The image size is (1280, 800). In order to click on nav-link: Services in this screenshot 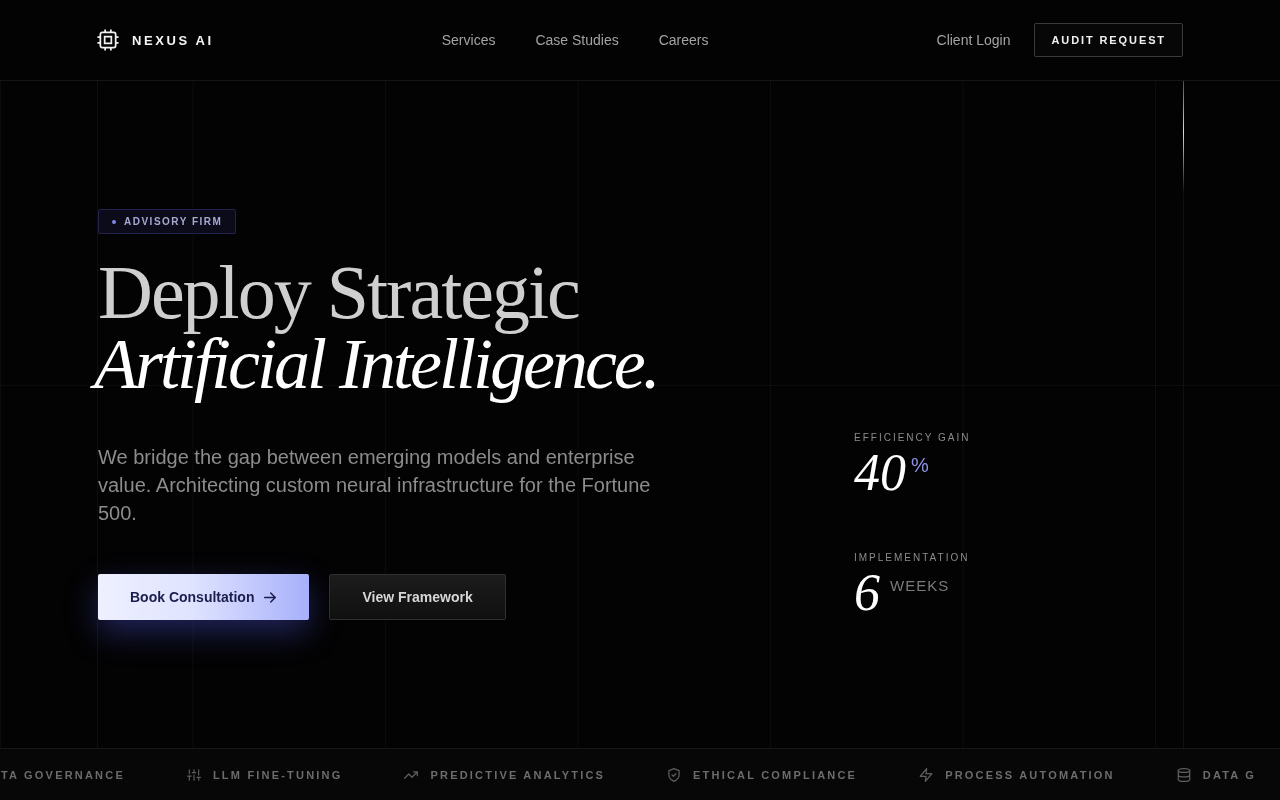, I will do `click(468, 40)`.